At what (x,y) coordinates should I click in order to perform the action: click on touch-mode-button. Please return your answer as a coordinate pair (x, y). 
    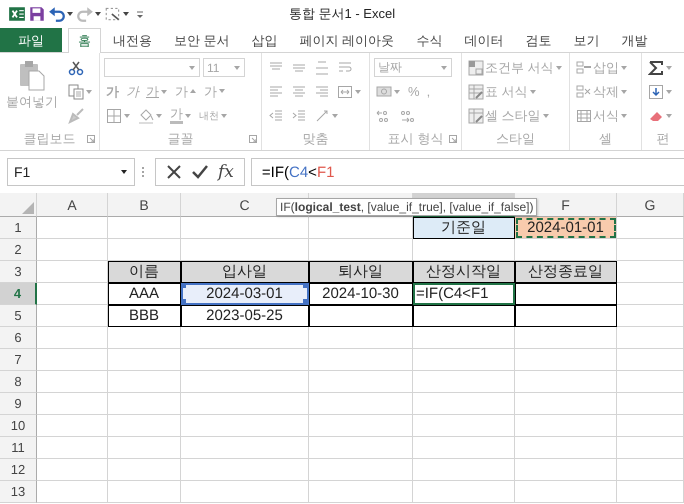
    Looking at the image, I should click on (117, 14).